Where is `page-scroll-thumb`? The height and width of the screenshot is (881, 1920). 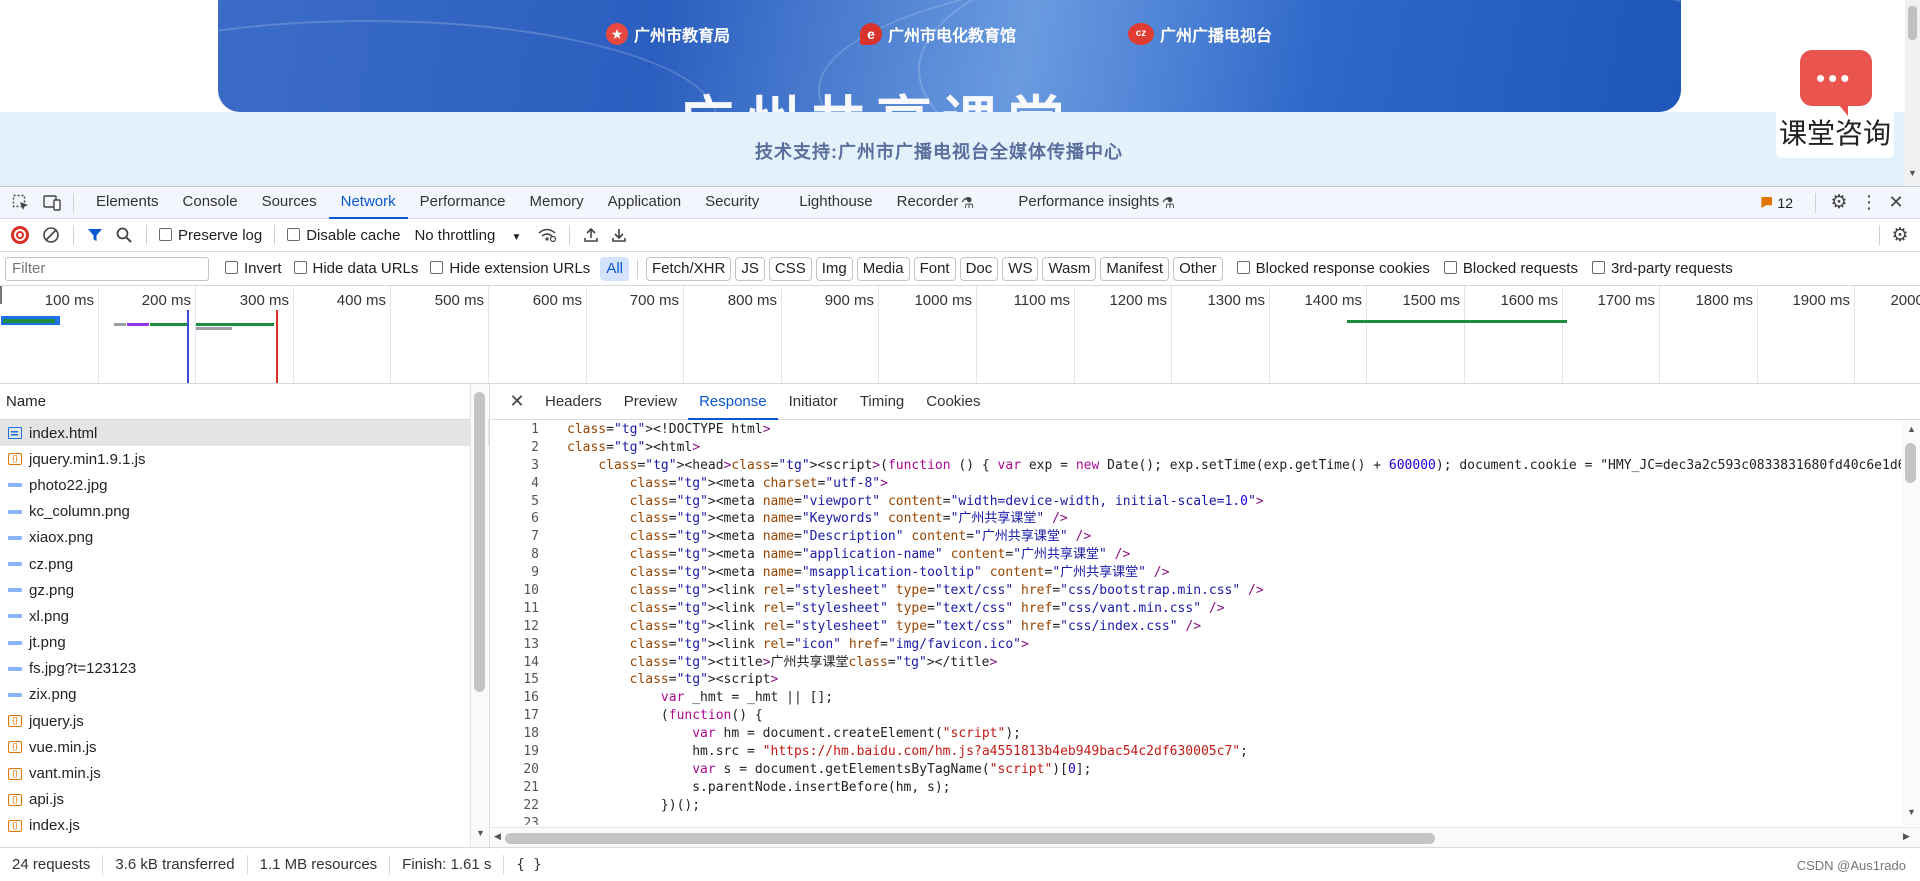 page-scroll-thumb is located at coordinates (1912, 23).